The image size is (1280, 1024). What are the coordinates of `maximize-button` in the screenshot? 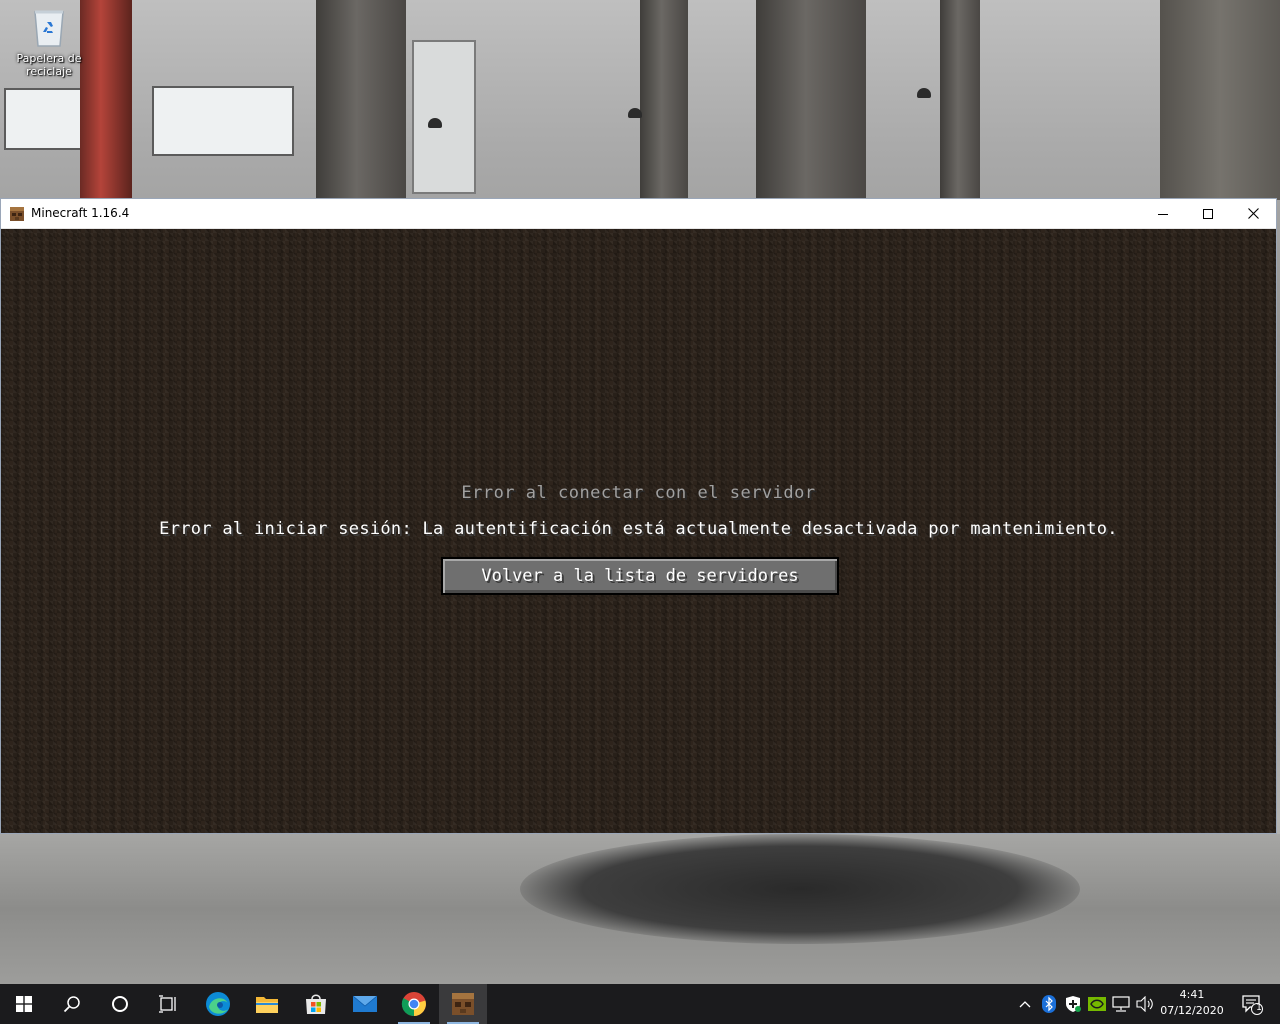 It's located at (1208, 213).